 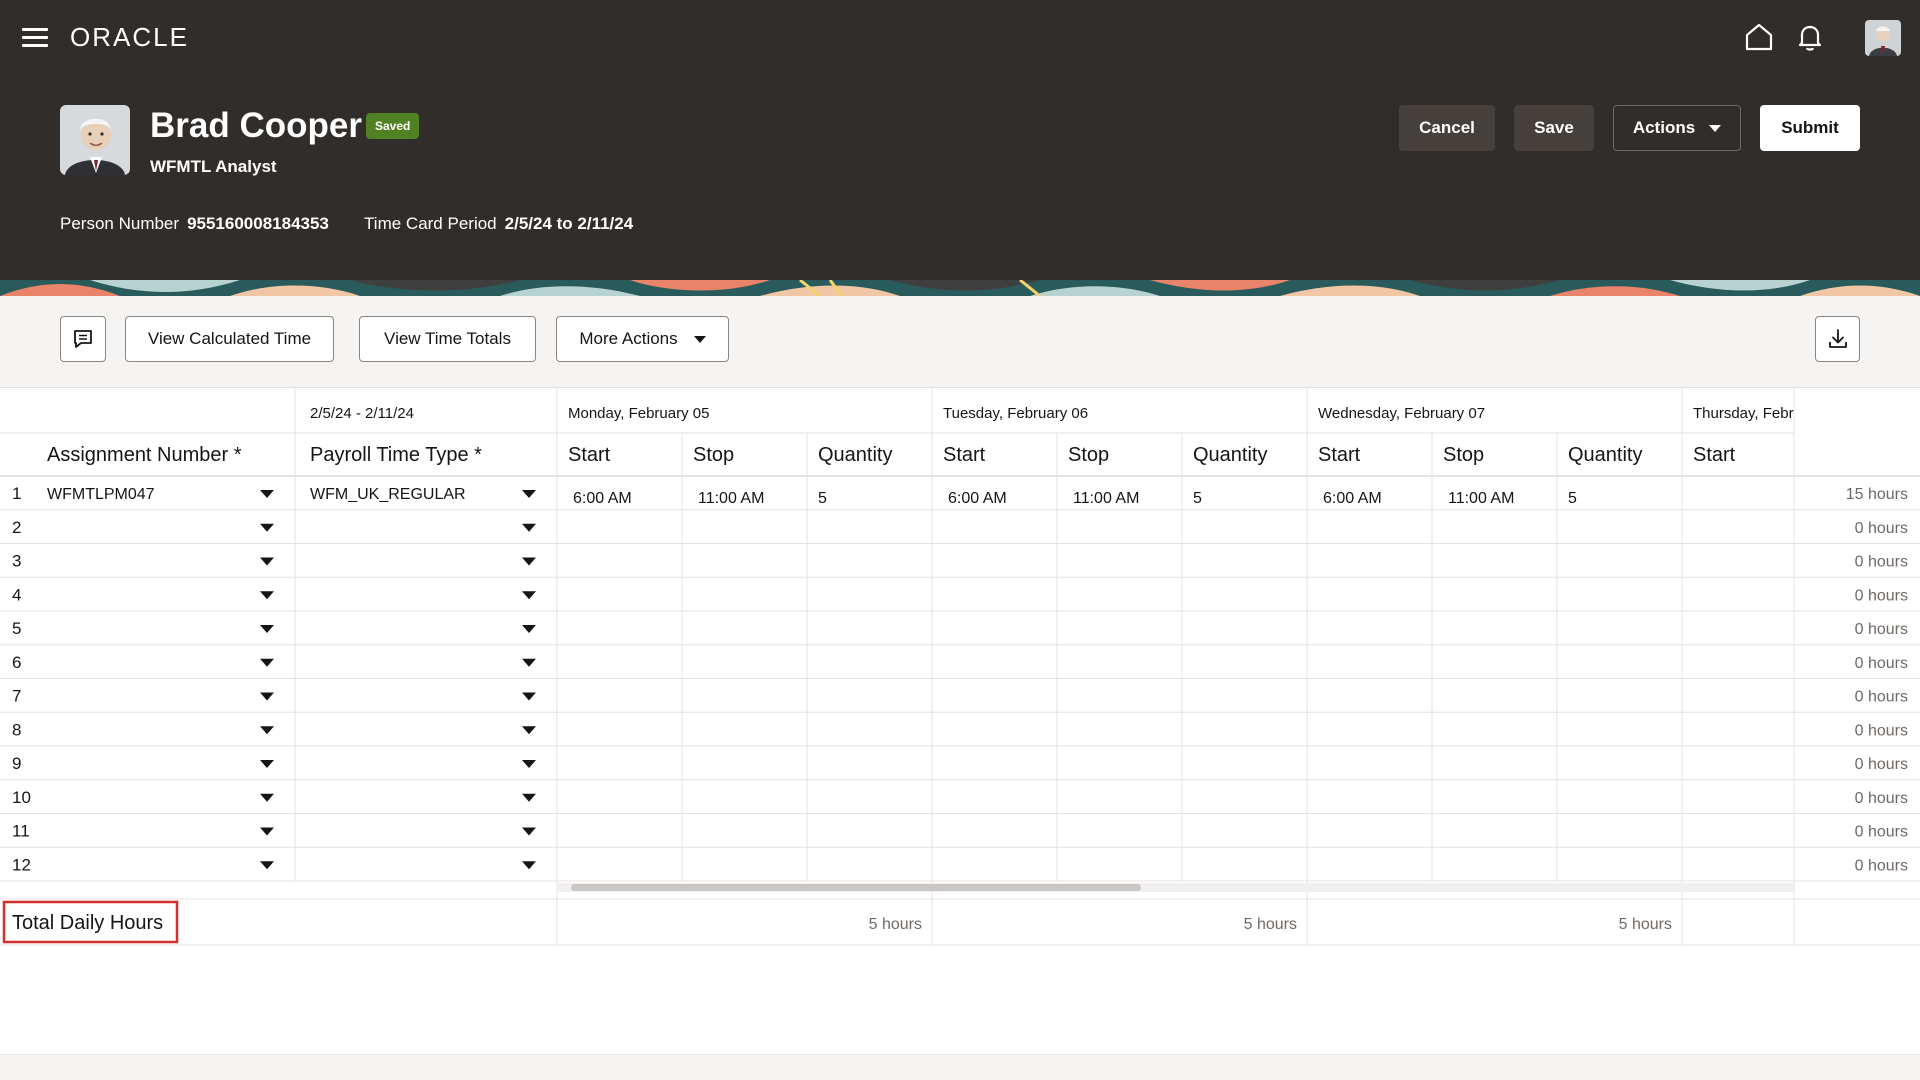 I want to click on save-button: Save, so click(x=1554, y=128).